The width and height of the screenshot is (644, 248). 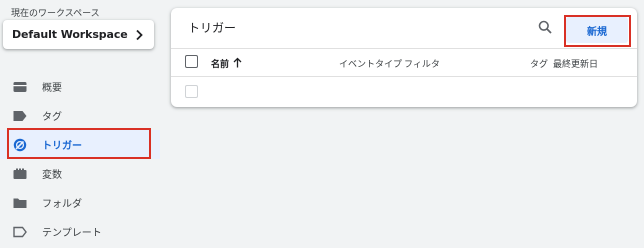 What do you see at coordinates (20, 116) in the screenshot?
I see `tag-icon` at bounding box center [20, 116].